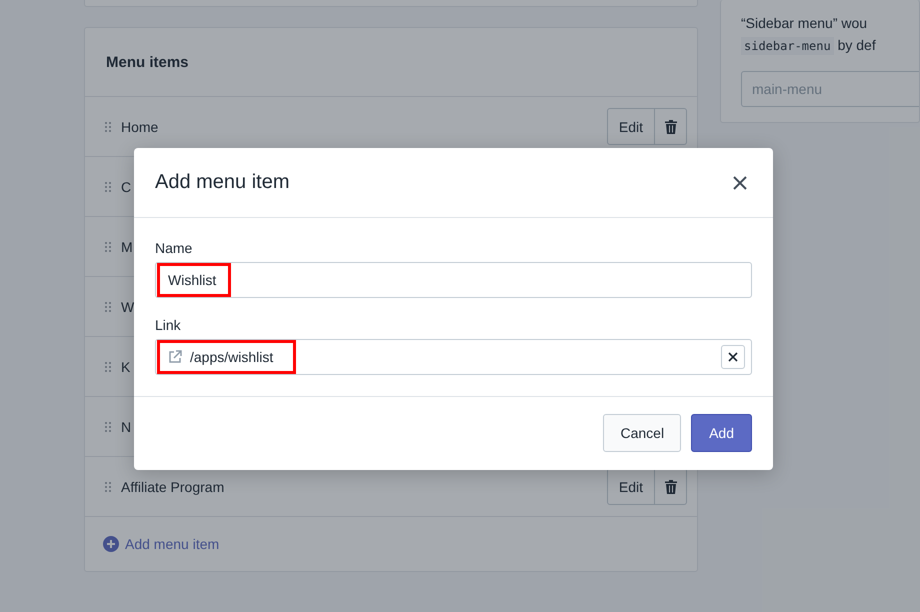 The height and width of the screenshot is (612, 920). Describe the element at coordinates (174, 248) in the screenshot. I see `field-label: Name` at that location.